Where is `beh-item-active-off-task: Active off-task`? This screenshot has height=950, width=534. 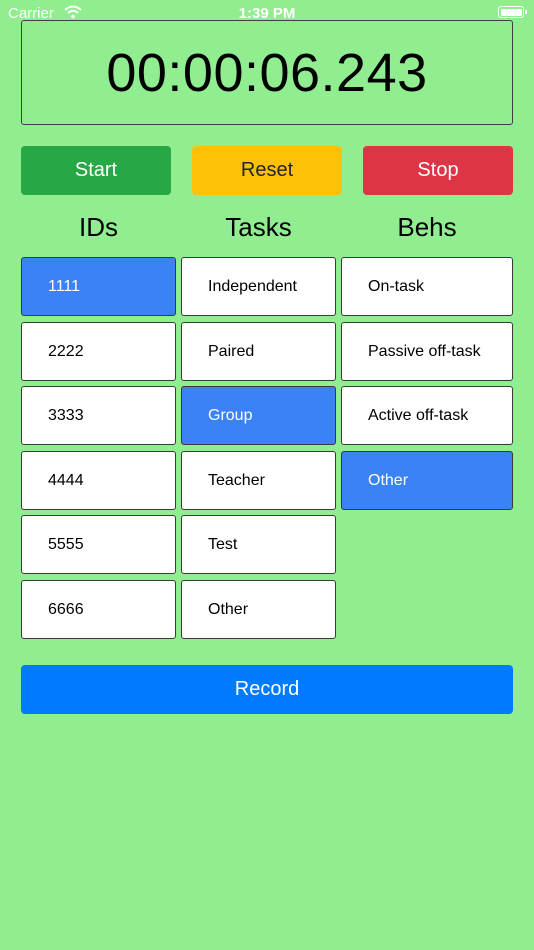 beh-item-active-off-task: Active off-task is located at coordinates (427, 415).